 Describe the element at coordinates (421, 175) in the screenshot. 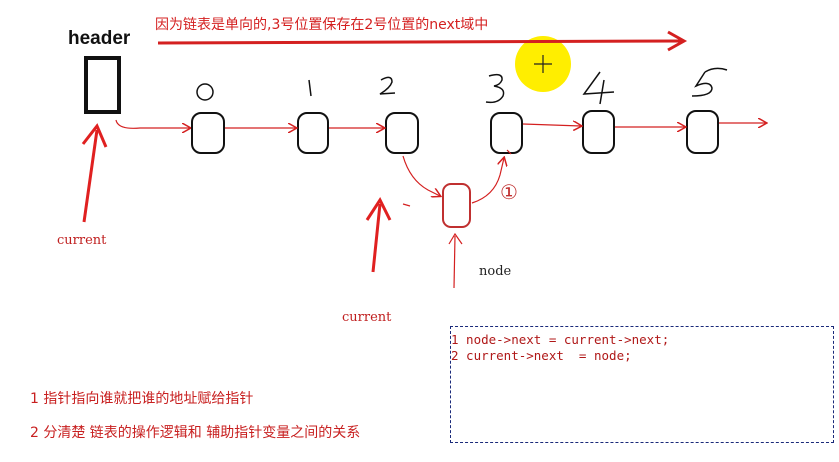

I see `link-2-to-new-node` at that location.